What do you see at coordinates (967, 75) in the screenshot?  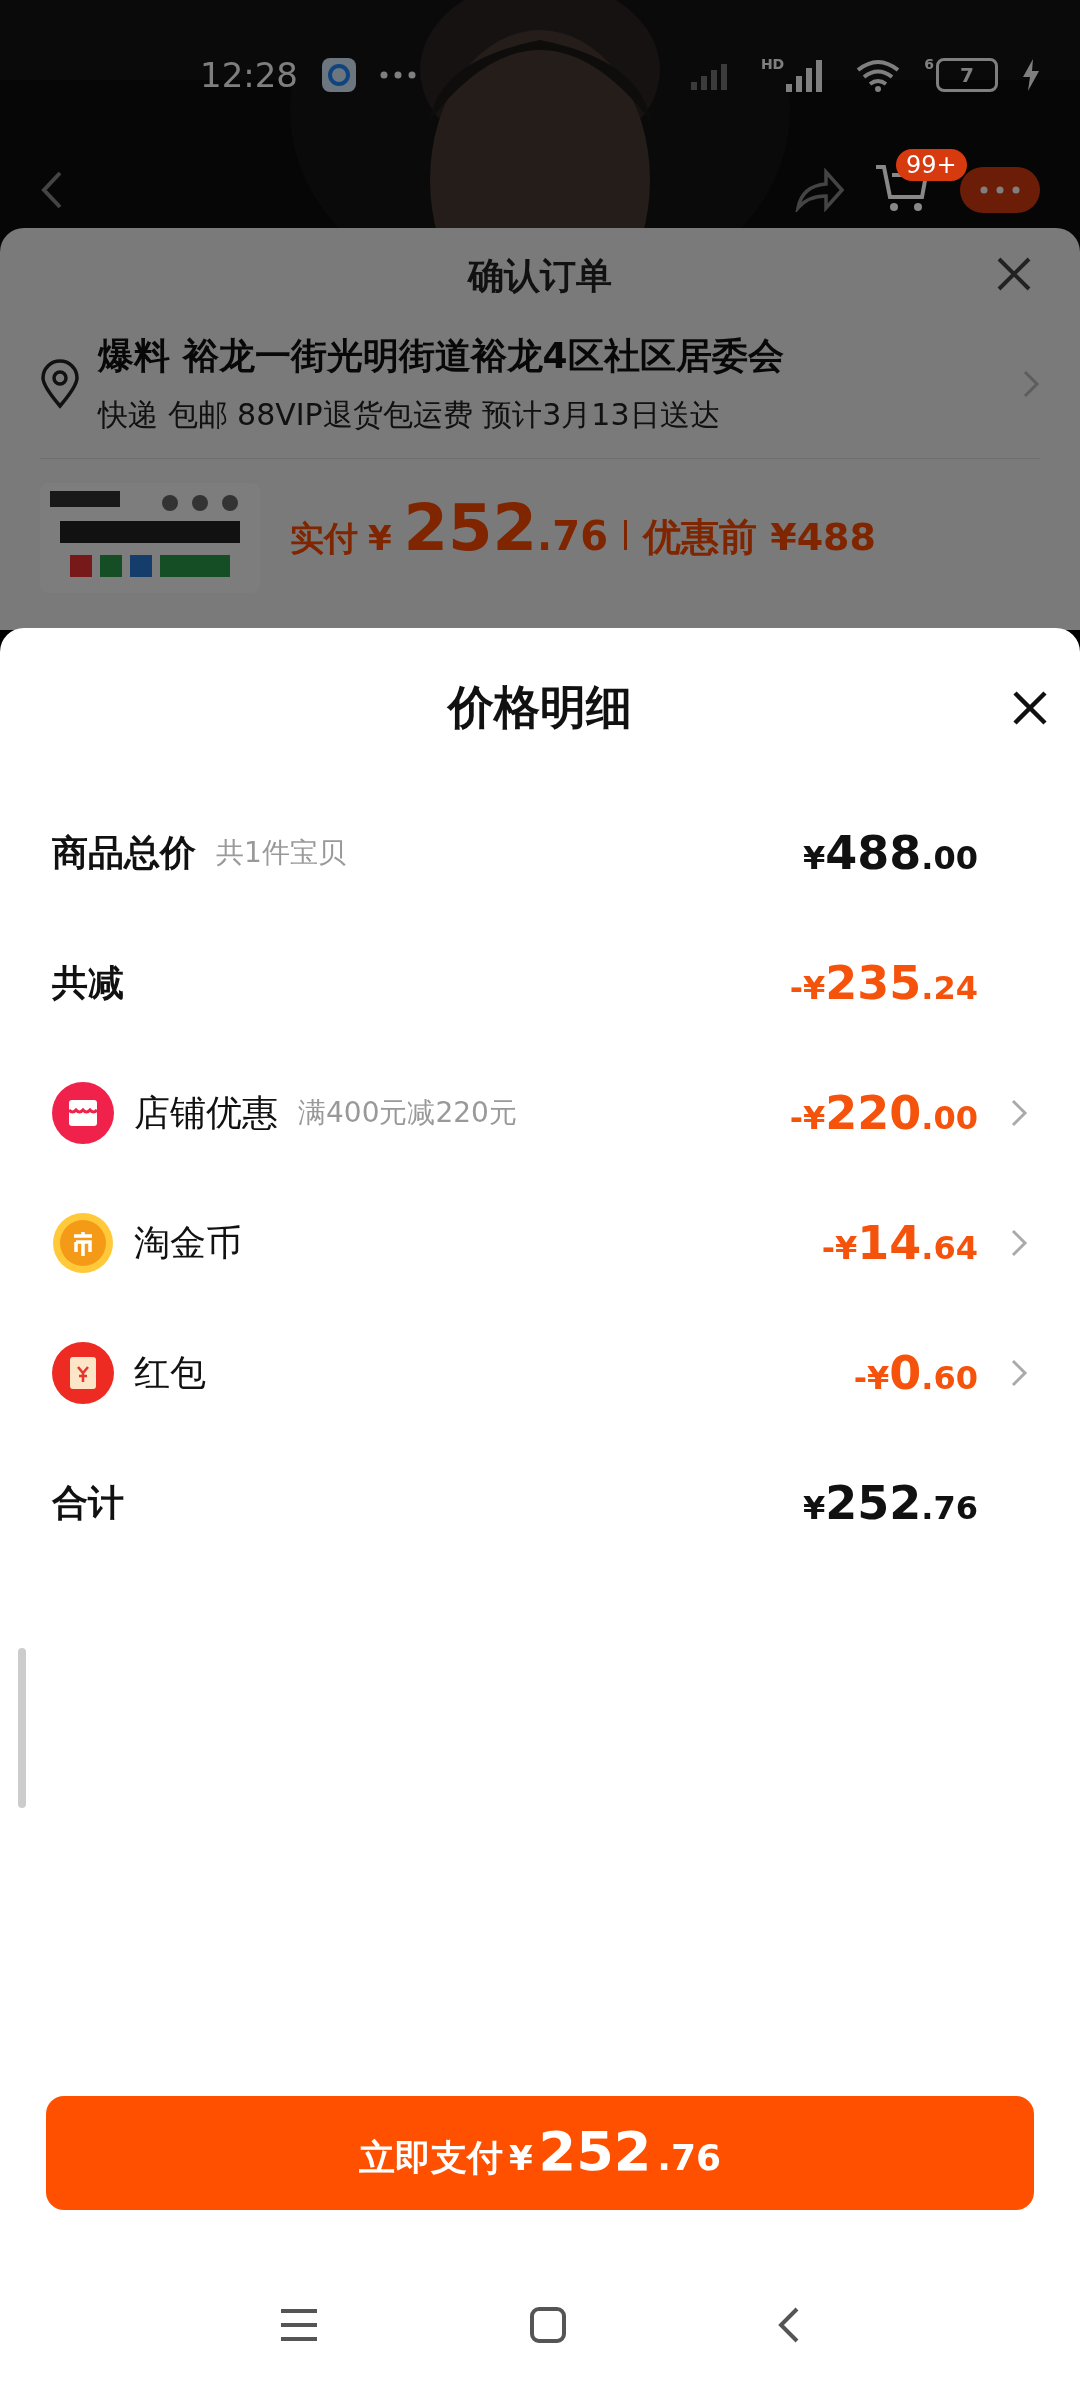 I see `battery-level: 7` at bounding box center [967, 75].